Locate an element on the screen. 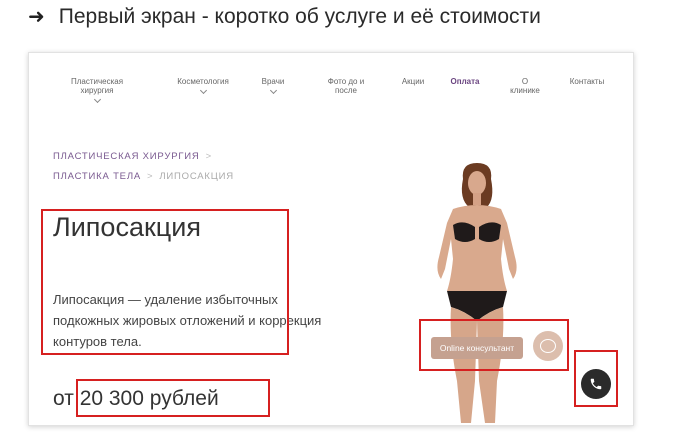 This screenshot has height=434, width=674. highlight-consultant is located at coordinates (494, 345).